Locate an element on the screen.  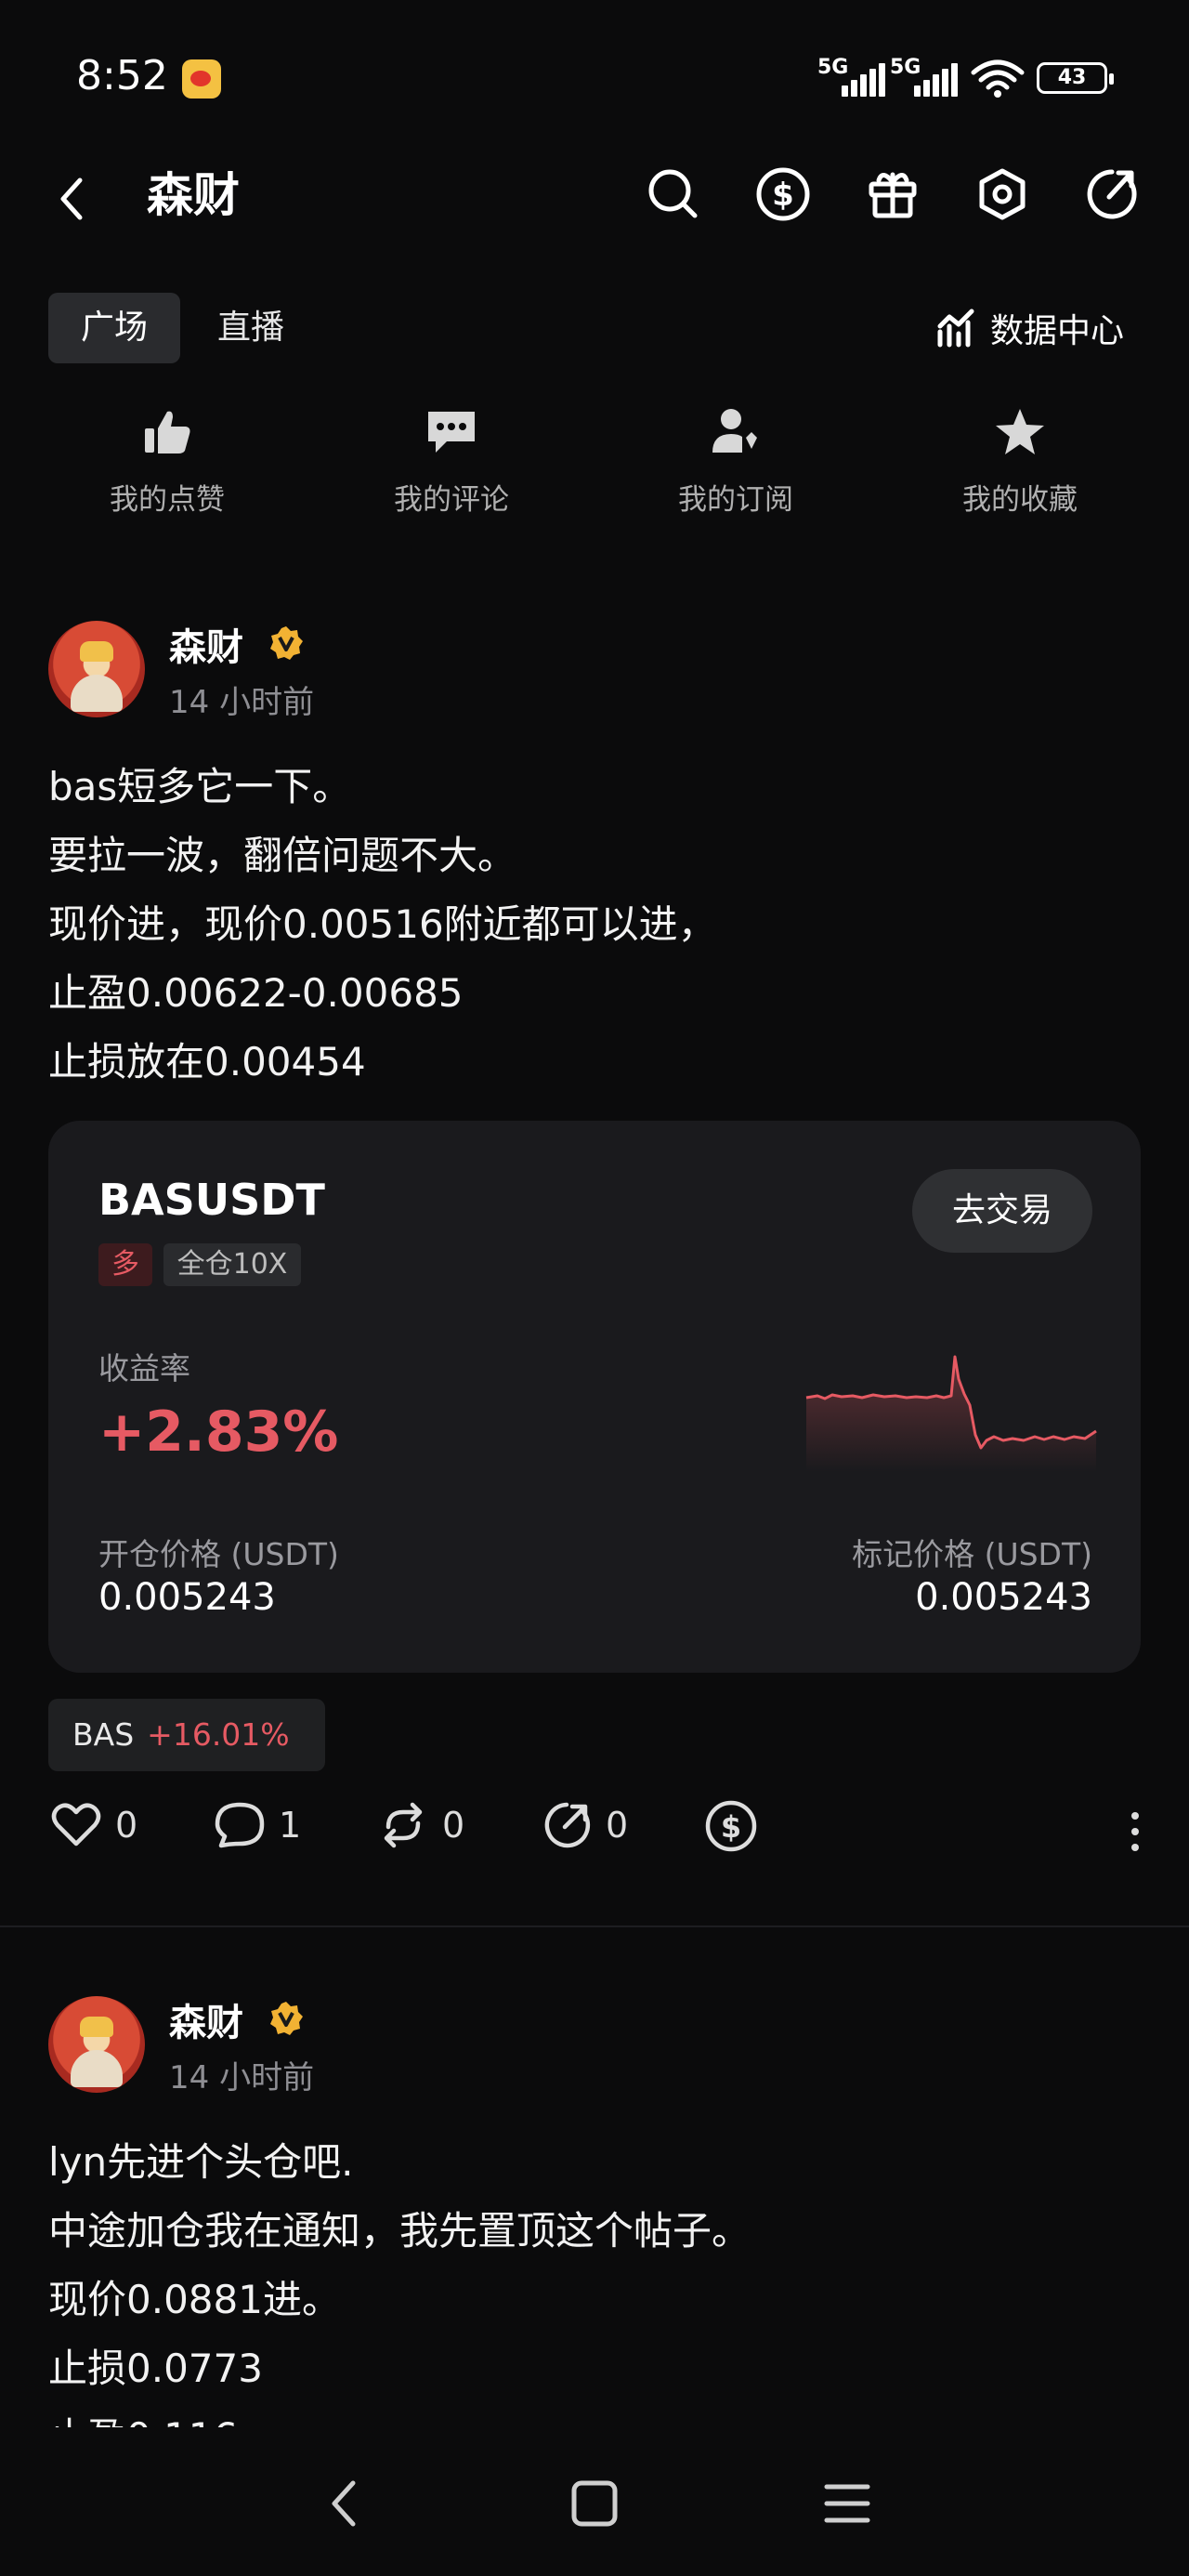
comment-button: 1 is located at coordinates (257, 1825).